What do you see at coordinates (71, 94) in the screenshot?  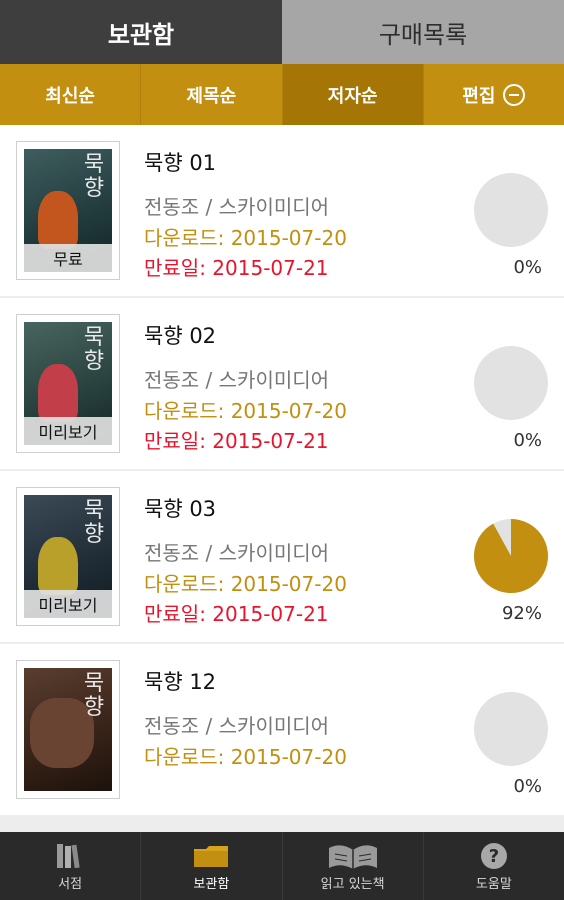 I see `sort-latest: 최신순` at bounding box center [71, 94].